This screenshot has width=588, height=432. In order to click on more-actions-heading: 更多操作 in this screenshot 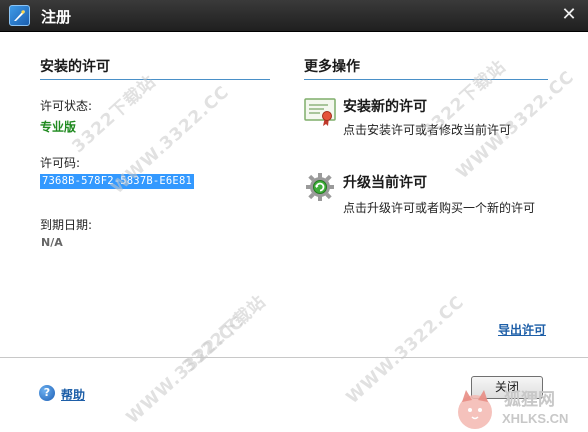, I will do `click(332, 67)`.